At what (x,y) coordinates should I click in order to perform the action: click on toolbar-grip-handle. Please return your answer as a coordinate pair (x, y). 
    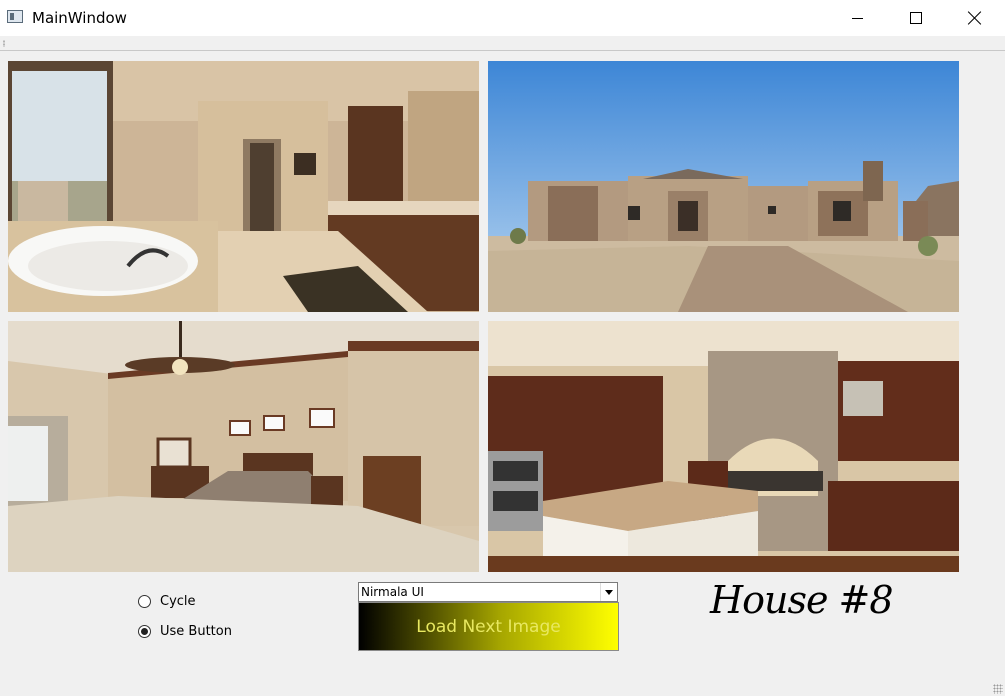
    Looking at the image, I should click on (4, 43).